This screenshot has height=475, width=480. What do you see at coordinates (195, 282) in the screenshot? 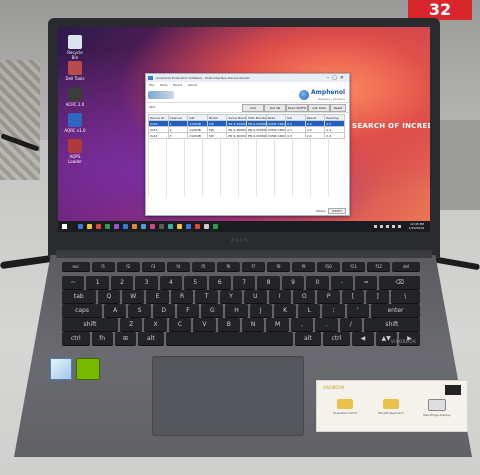
I see `key: 5` at bounding box center [195, 282].